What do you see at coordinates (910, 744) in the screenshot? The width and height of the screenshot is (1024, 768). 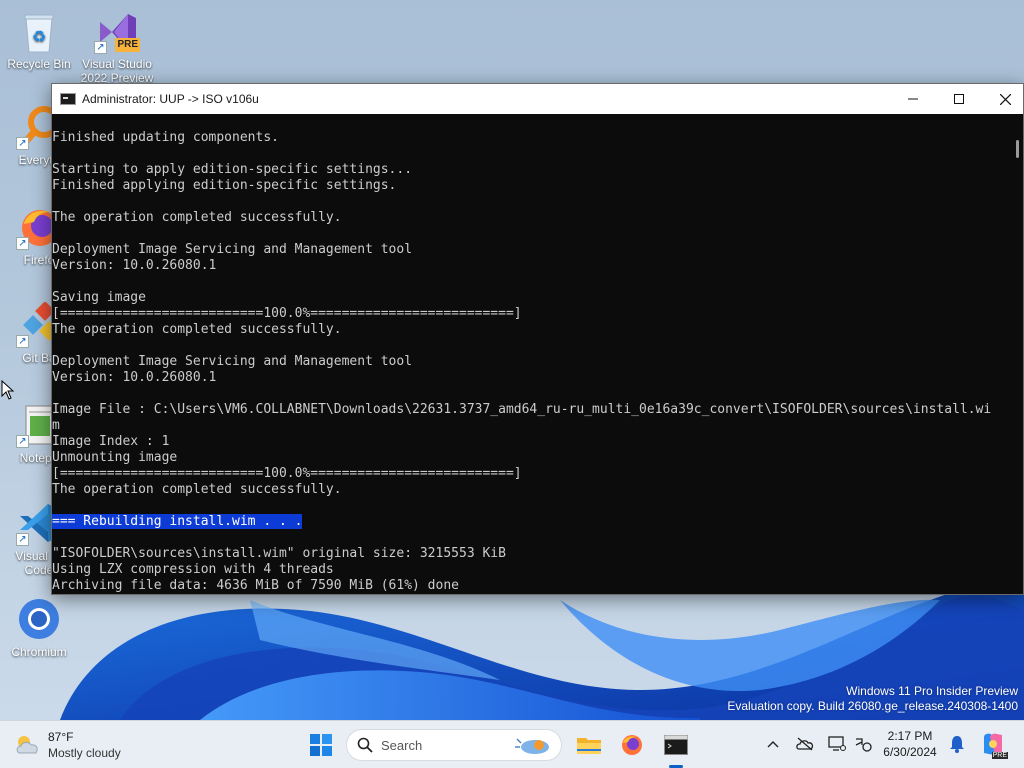 I see `taskbar-clock: 2:17 PM 6/30/2024` at bounding box center [910, 744].